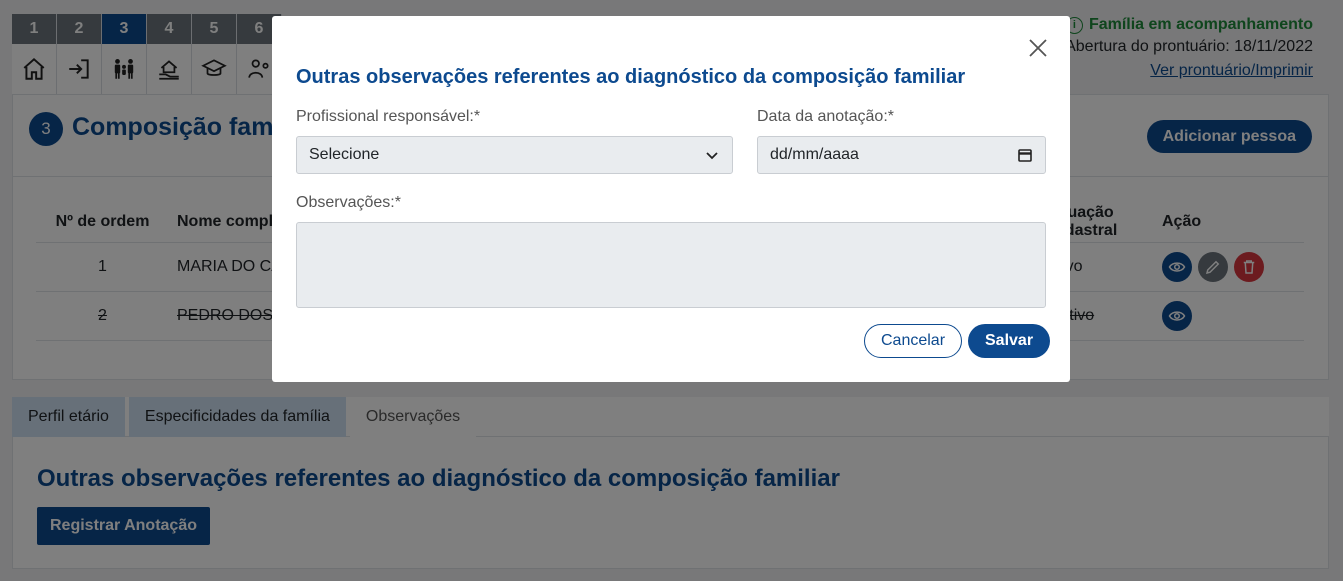  I want to click on profissional-value: Selecione, so click(344, 154).